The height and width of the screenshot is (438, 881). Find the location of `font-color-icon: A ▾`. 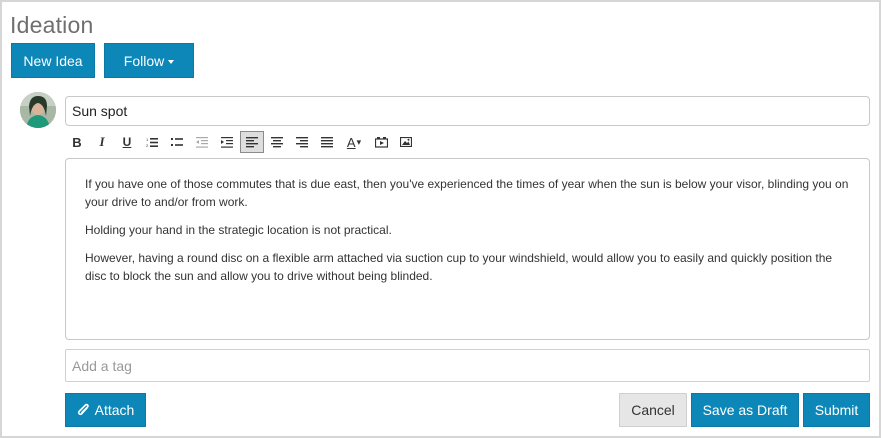

font-color-icon: A ▾ is located at coordinates (354, 142).